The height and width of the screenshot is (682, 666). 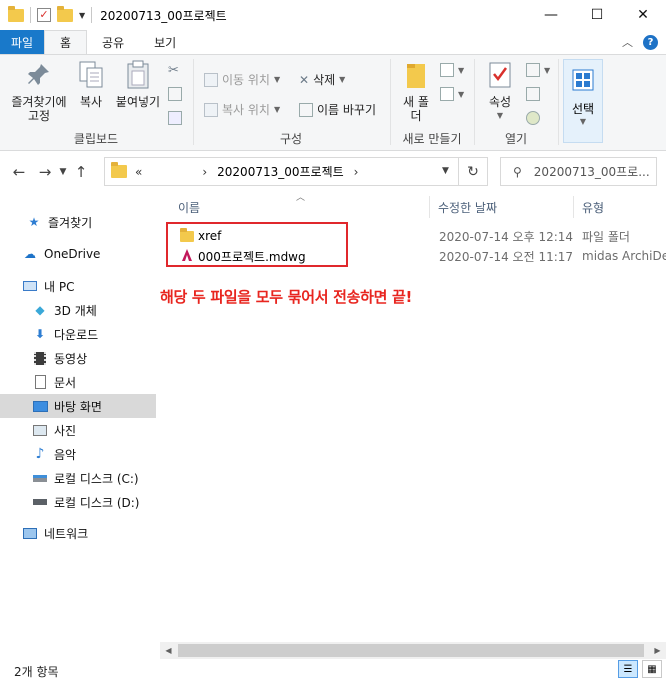 What do you see at coordinates (452, 70) in the screenshot?
I see `new-item-button: ▼` at bounding box center [452, 70].